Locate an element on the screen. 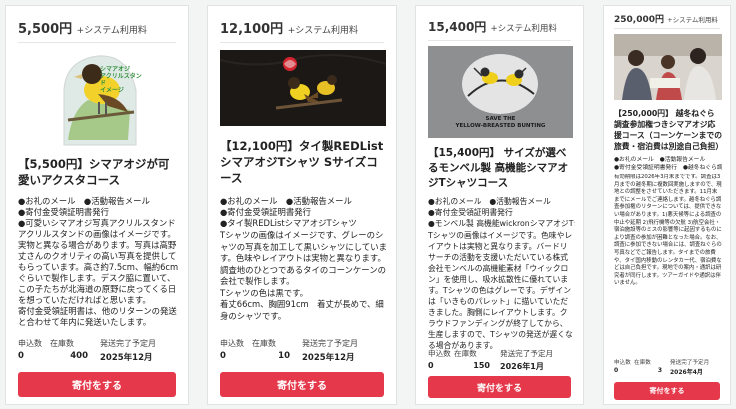  reward-title: 【12,100円】タイ製REDListシマアオジTシャツ Sサイズコース is located at coordinates (304, 162).